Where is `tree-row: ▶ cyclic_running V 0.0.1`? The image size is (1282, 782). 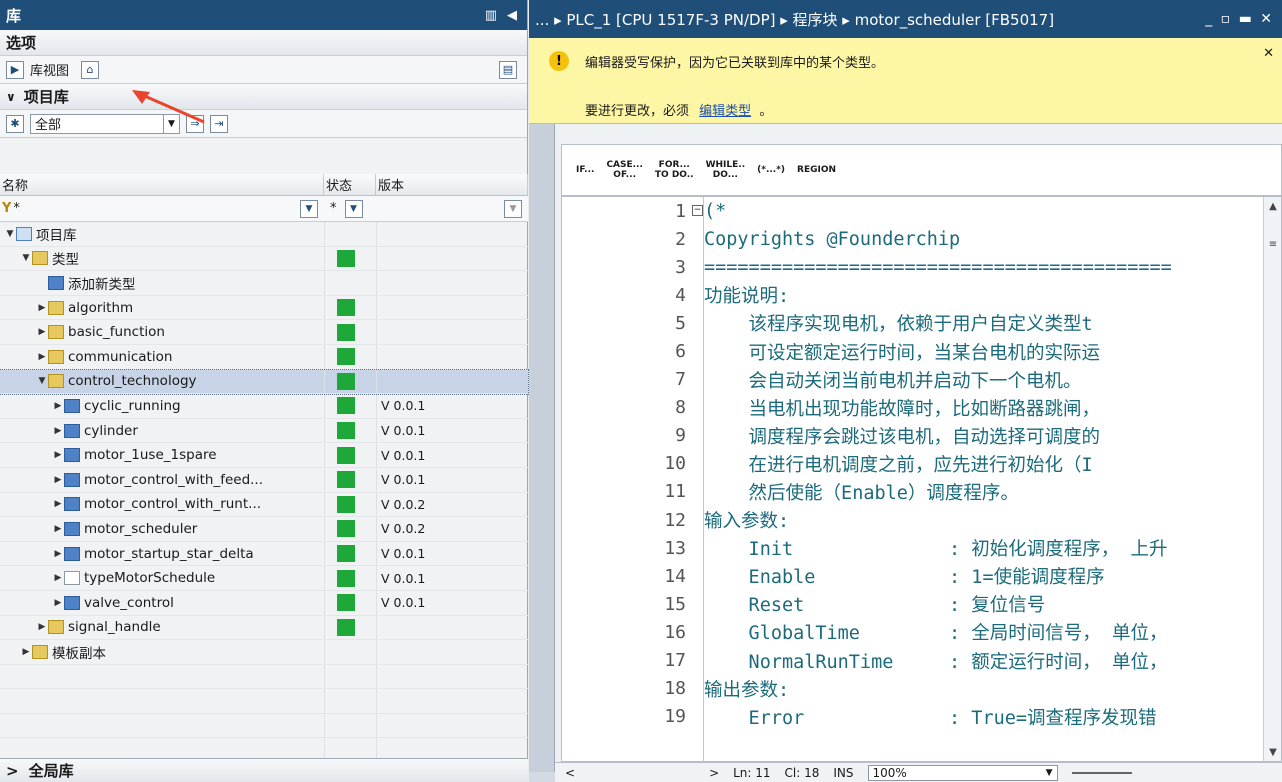
tree-row: ▶ cyclic_running V 0.0.1 is located at coordinates (264, 406).